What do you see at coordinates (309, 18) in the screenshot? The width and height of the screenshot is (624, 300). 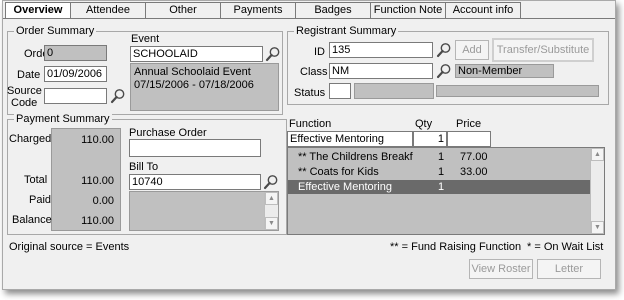 I see `tab-divider` at bounding box center [309, 18].